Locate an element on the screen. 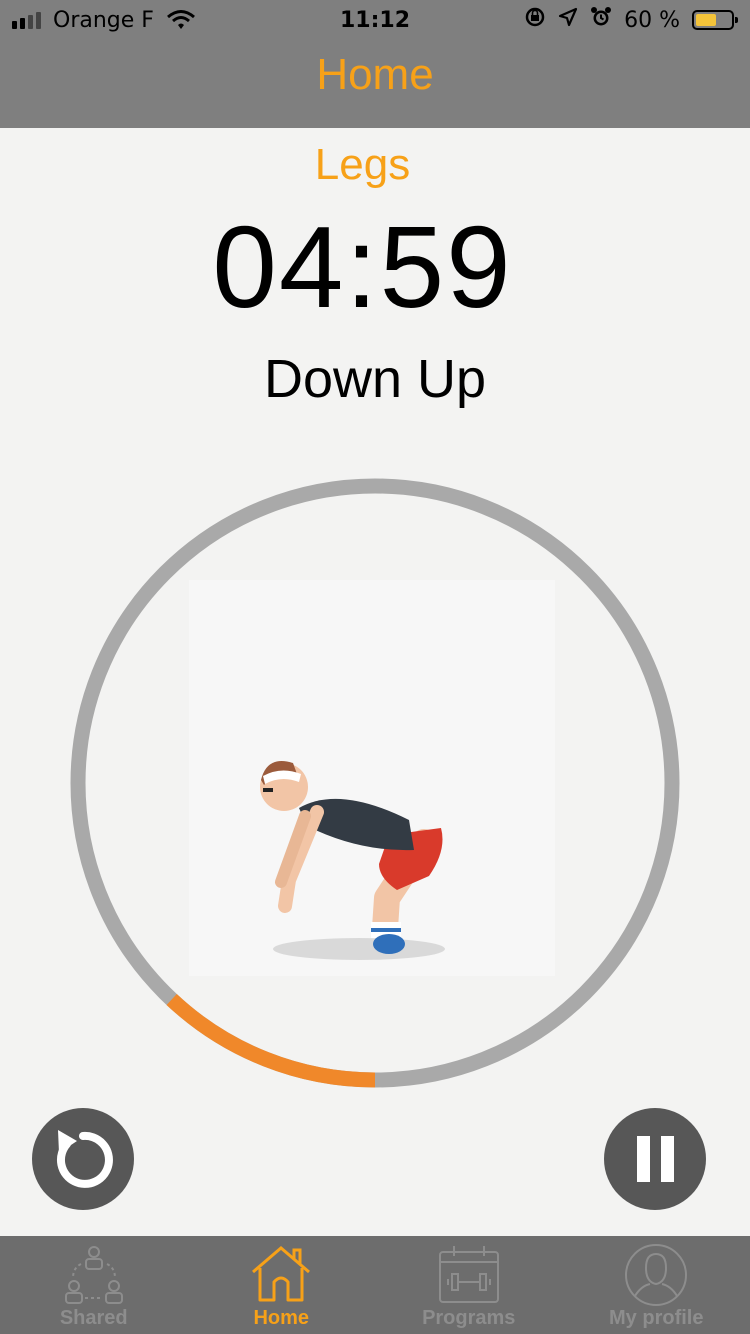  orientation-lock-icon is located at coordinates (535, 20).